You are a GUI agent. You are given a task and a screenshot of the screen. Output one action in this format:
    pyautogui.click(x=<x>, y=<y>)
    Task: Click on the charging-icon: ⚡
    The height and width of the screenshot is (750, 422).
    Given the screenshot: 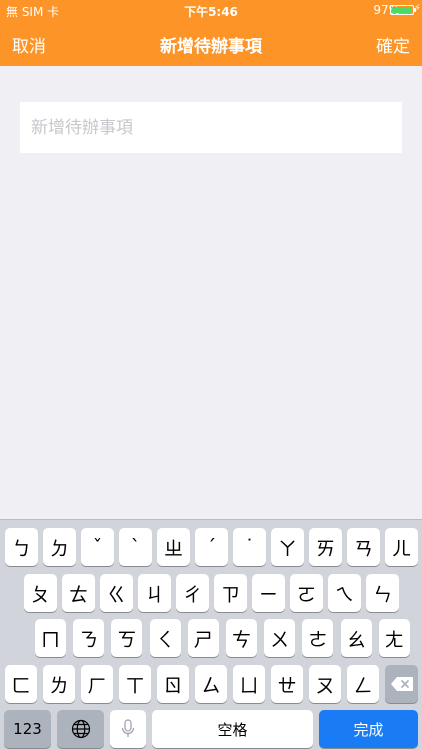 What is the action you would take?
    pyautogui.click(x=417, y=8)
    